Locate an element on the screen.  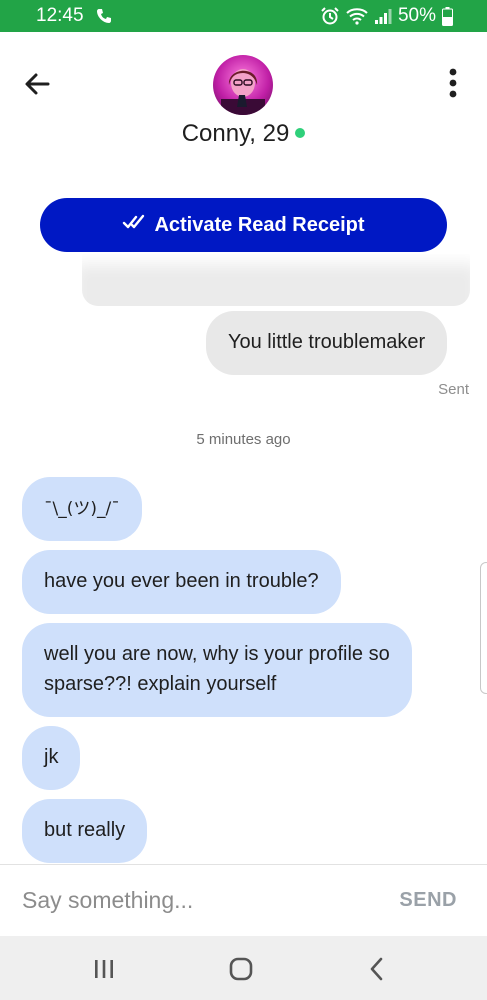
home-icon is located at coordinates (241, 969).